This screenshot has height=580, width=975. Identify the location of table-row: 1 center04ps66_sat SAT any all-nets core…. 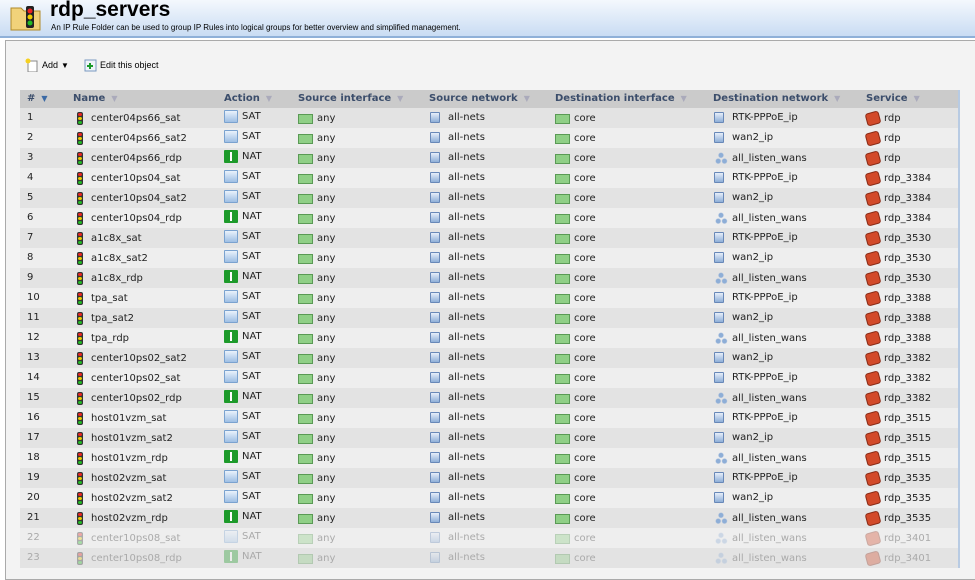
(489, 118).